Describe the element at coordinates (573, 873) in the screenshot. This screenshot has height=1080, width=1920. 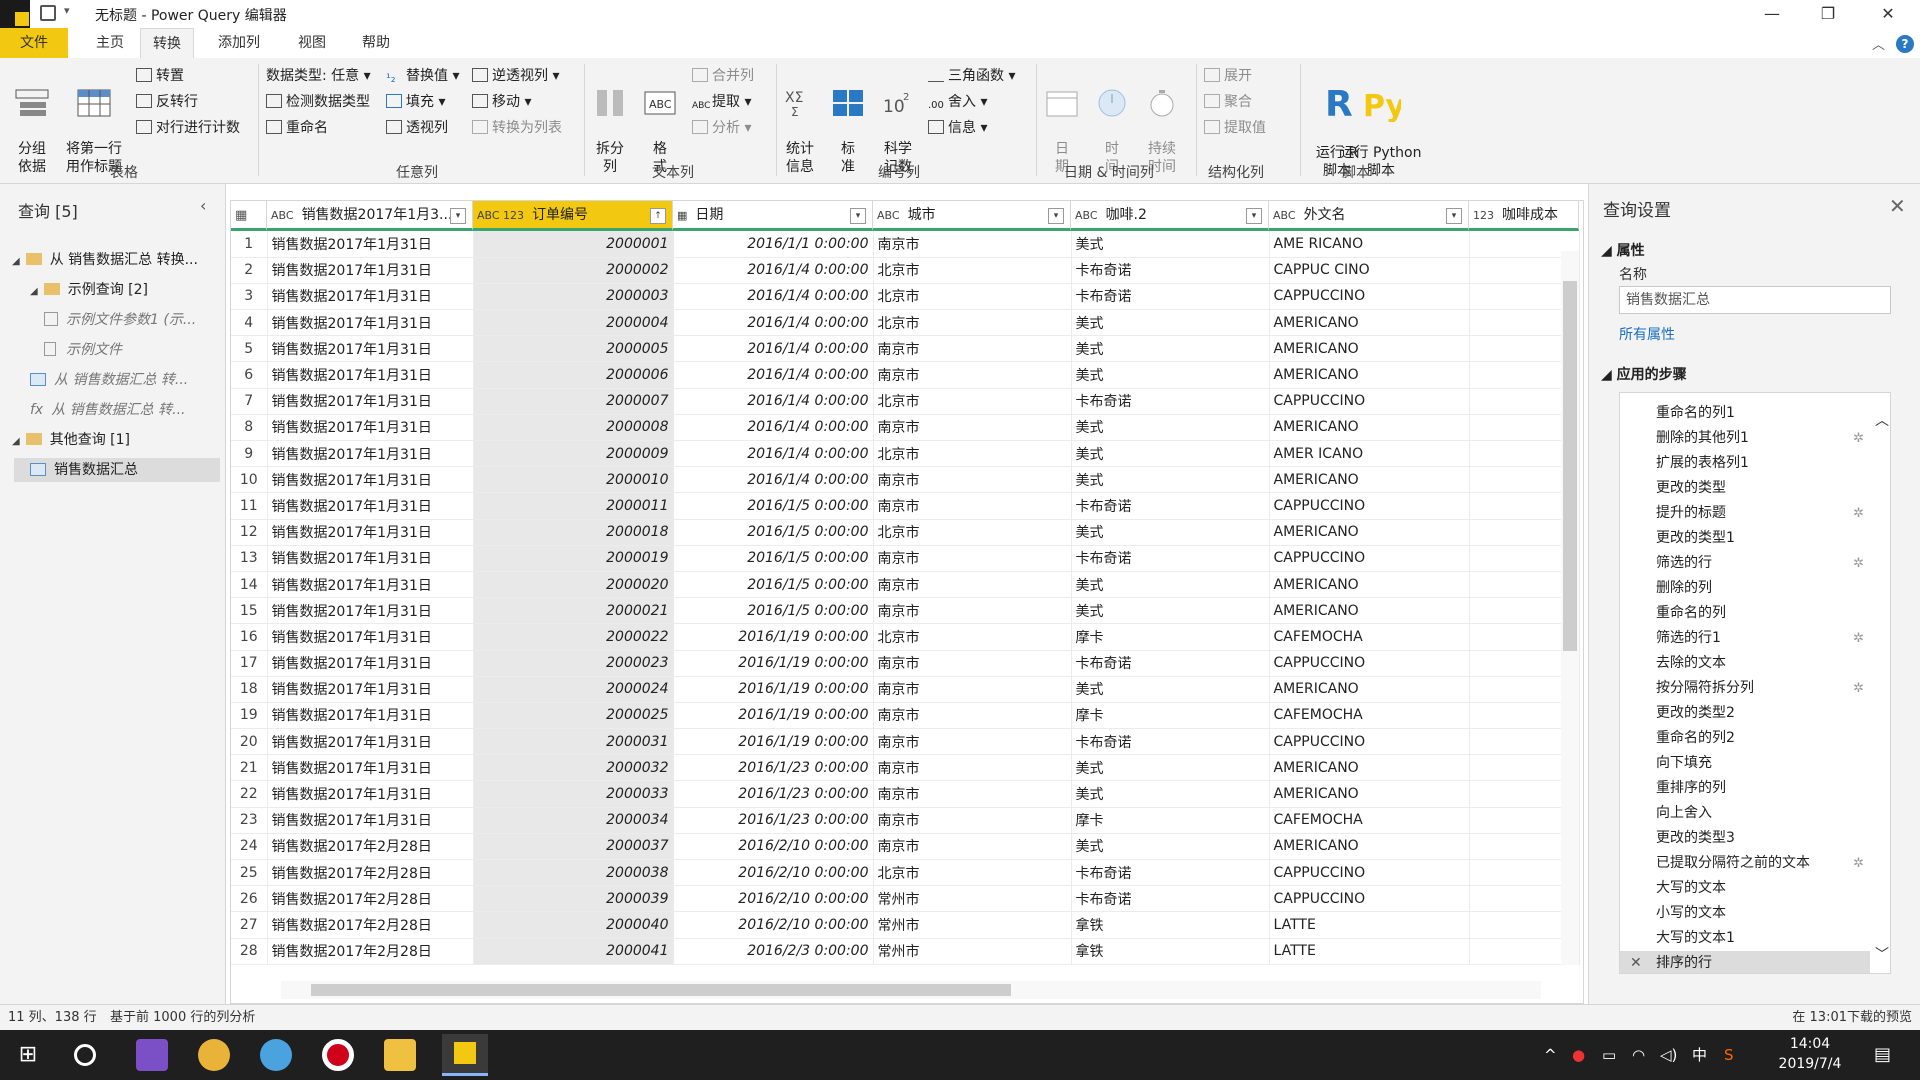
I see `table-cell: 2000038` at that location.